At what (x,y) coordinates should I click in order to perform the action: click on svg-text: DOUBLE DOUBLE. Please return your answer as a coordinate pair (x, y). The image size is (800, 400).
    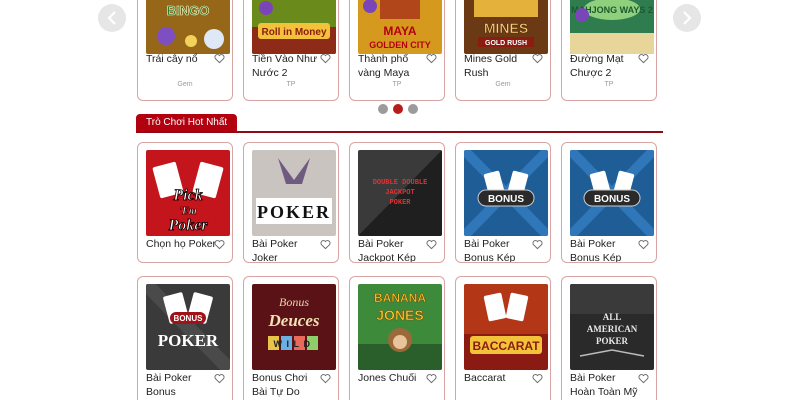
    Looking at the image, I should click on (400, 183).